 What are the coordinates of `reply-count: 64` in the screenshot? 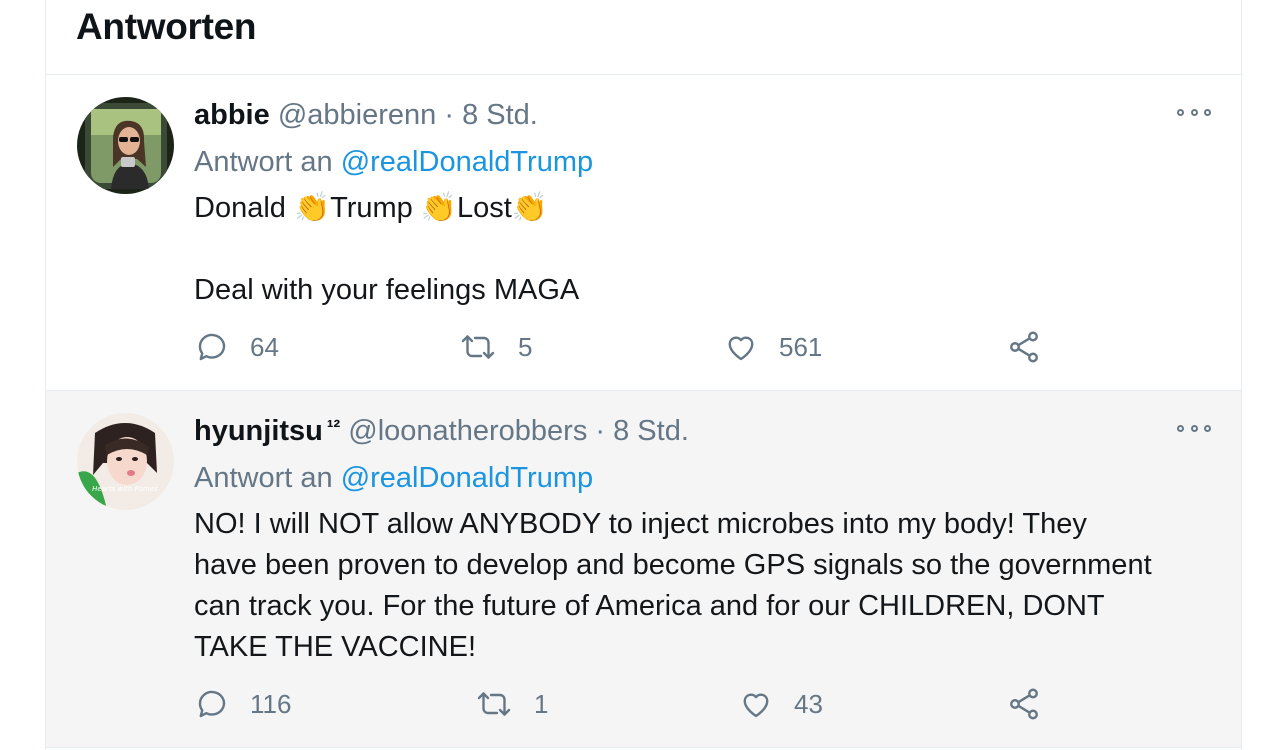 It's located at (264, 346).